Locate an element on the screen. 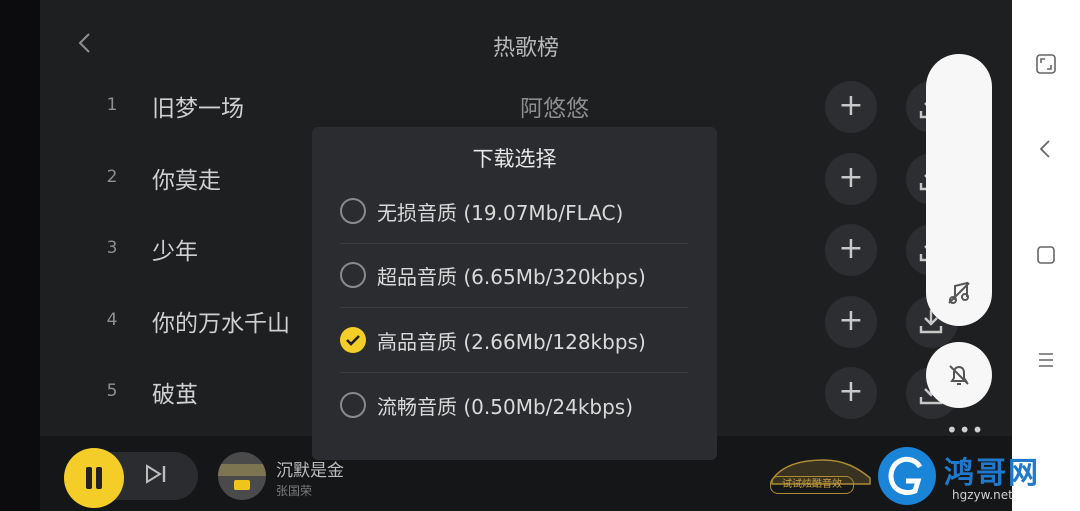 The width and height of the screenshot is (1080, 511). song-title: 破茧 is located at coordinates (175, 395).